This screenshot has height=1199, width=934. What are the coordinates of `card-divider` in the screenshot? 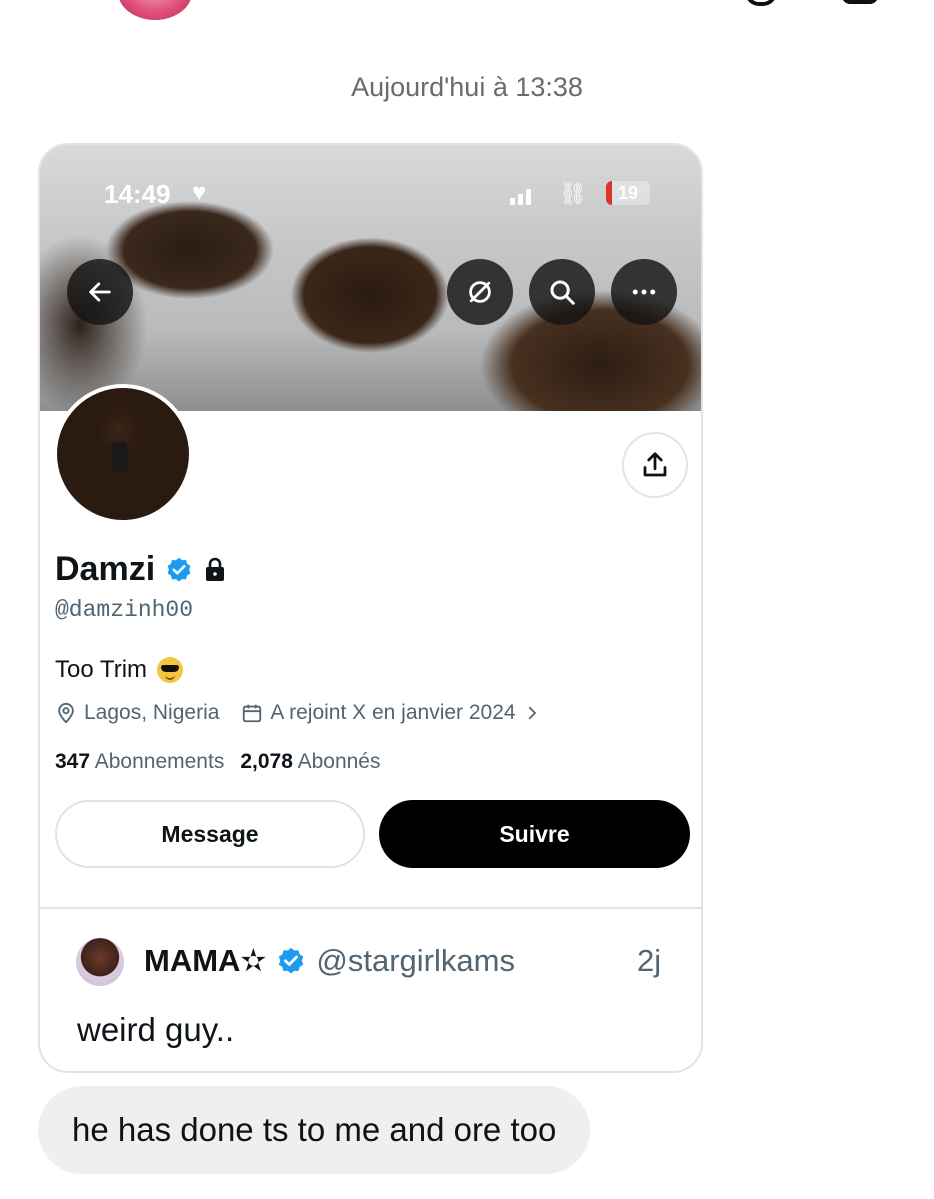 It's located at (370, 908).